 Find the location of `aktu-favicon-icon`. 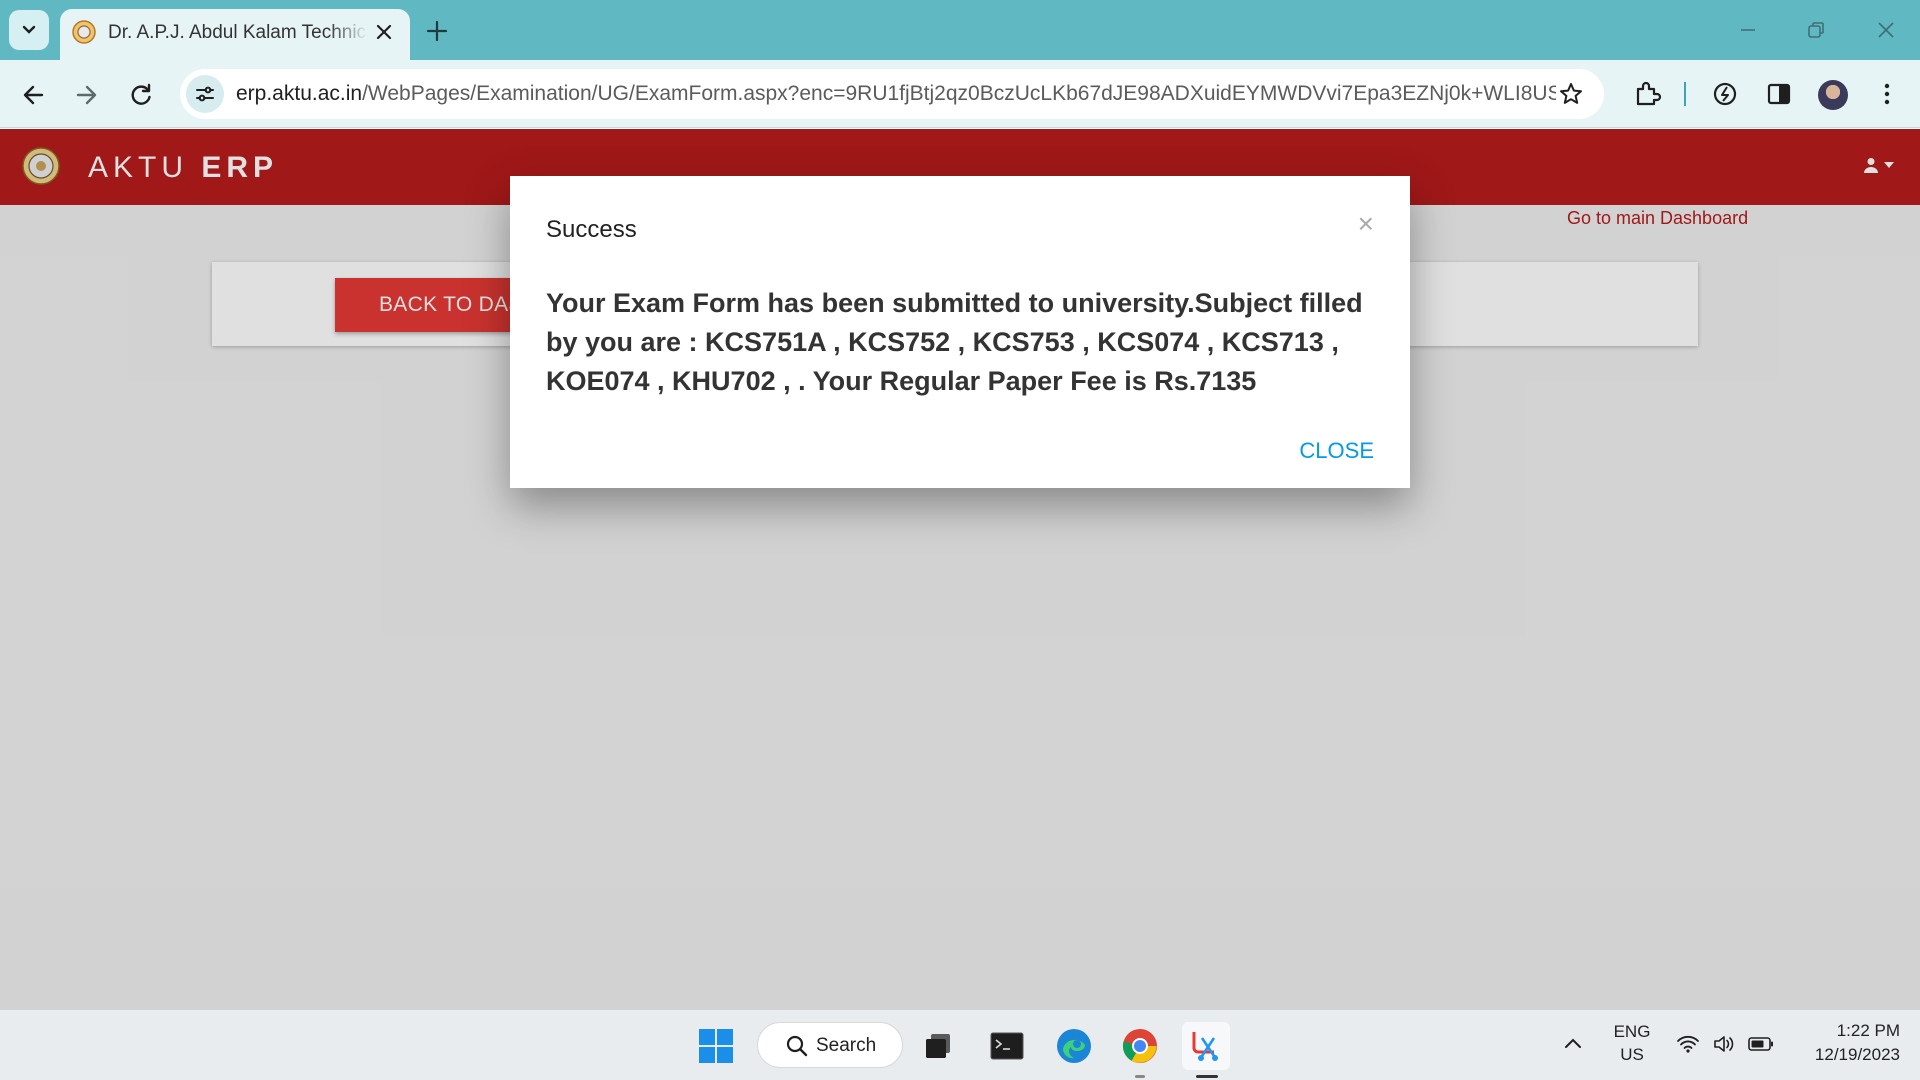

aktu-favicon-icon is located at coordinates (84, 32).